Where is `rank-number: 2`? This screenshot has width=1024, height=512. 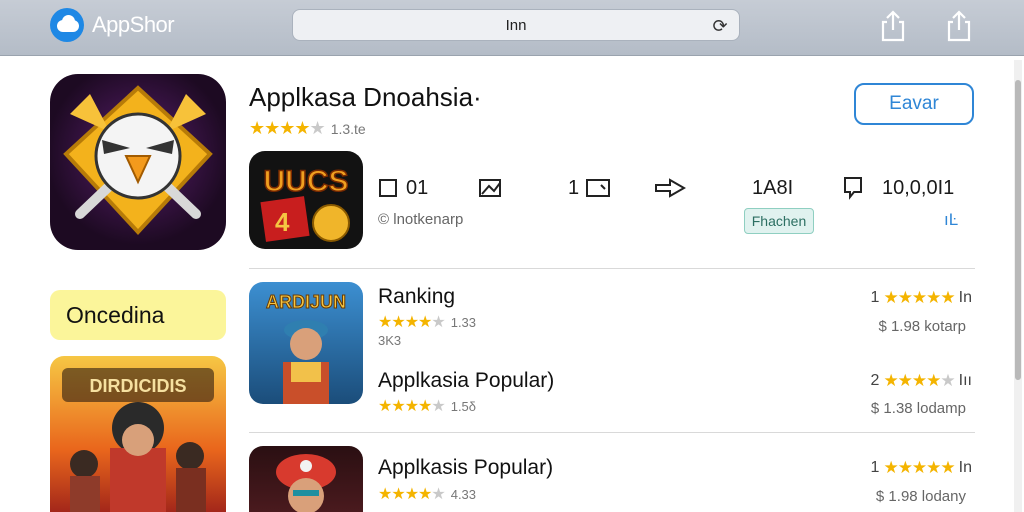
rank-number: 2 is located at coordinates (875, 380).